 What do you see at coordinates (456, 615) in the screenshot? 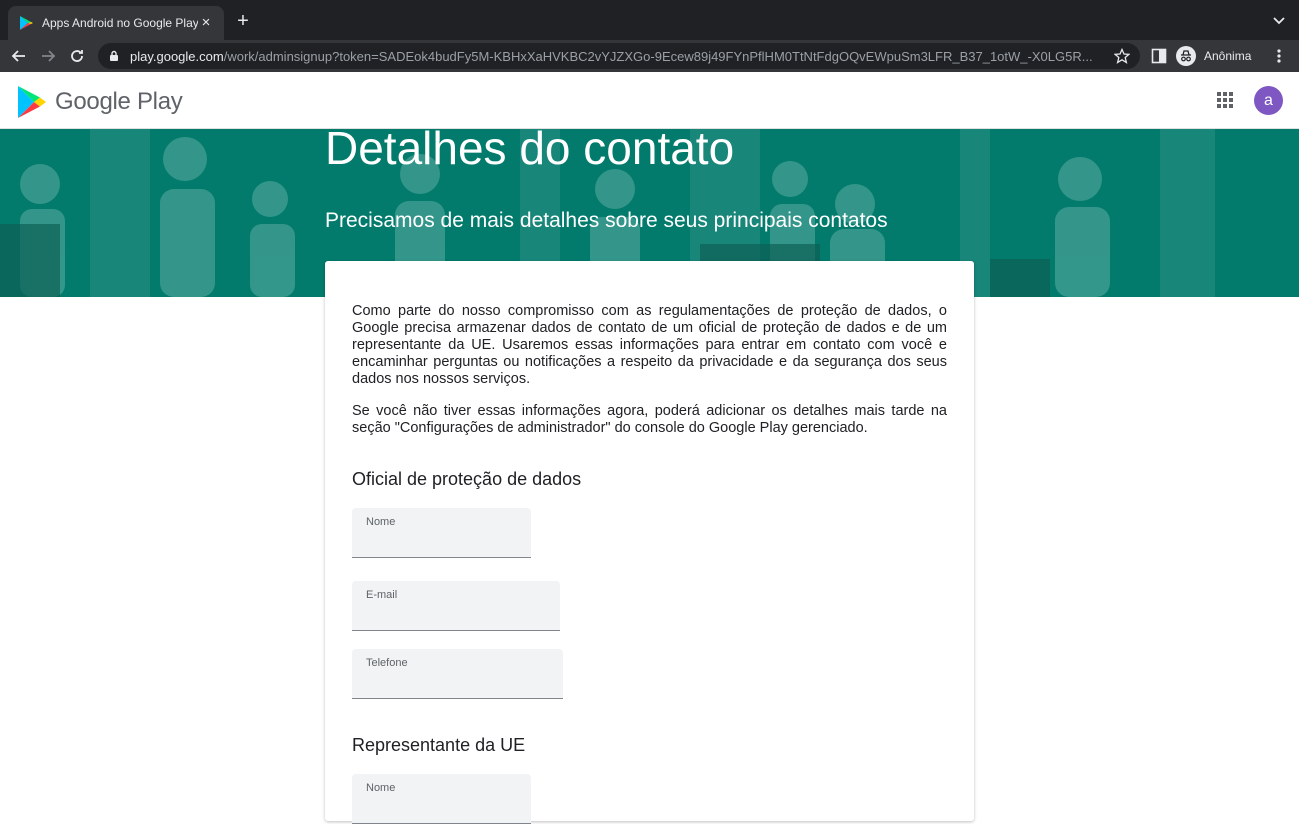
I see `dpo-email-input` at bounding box center [456, 615].